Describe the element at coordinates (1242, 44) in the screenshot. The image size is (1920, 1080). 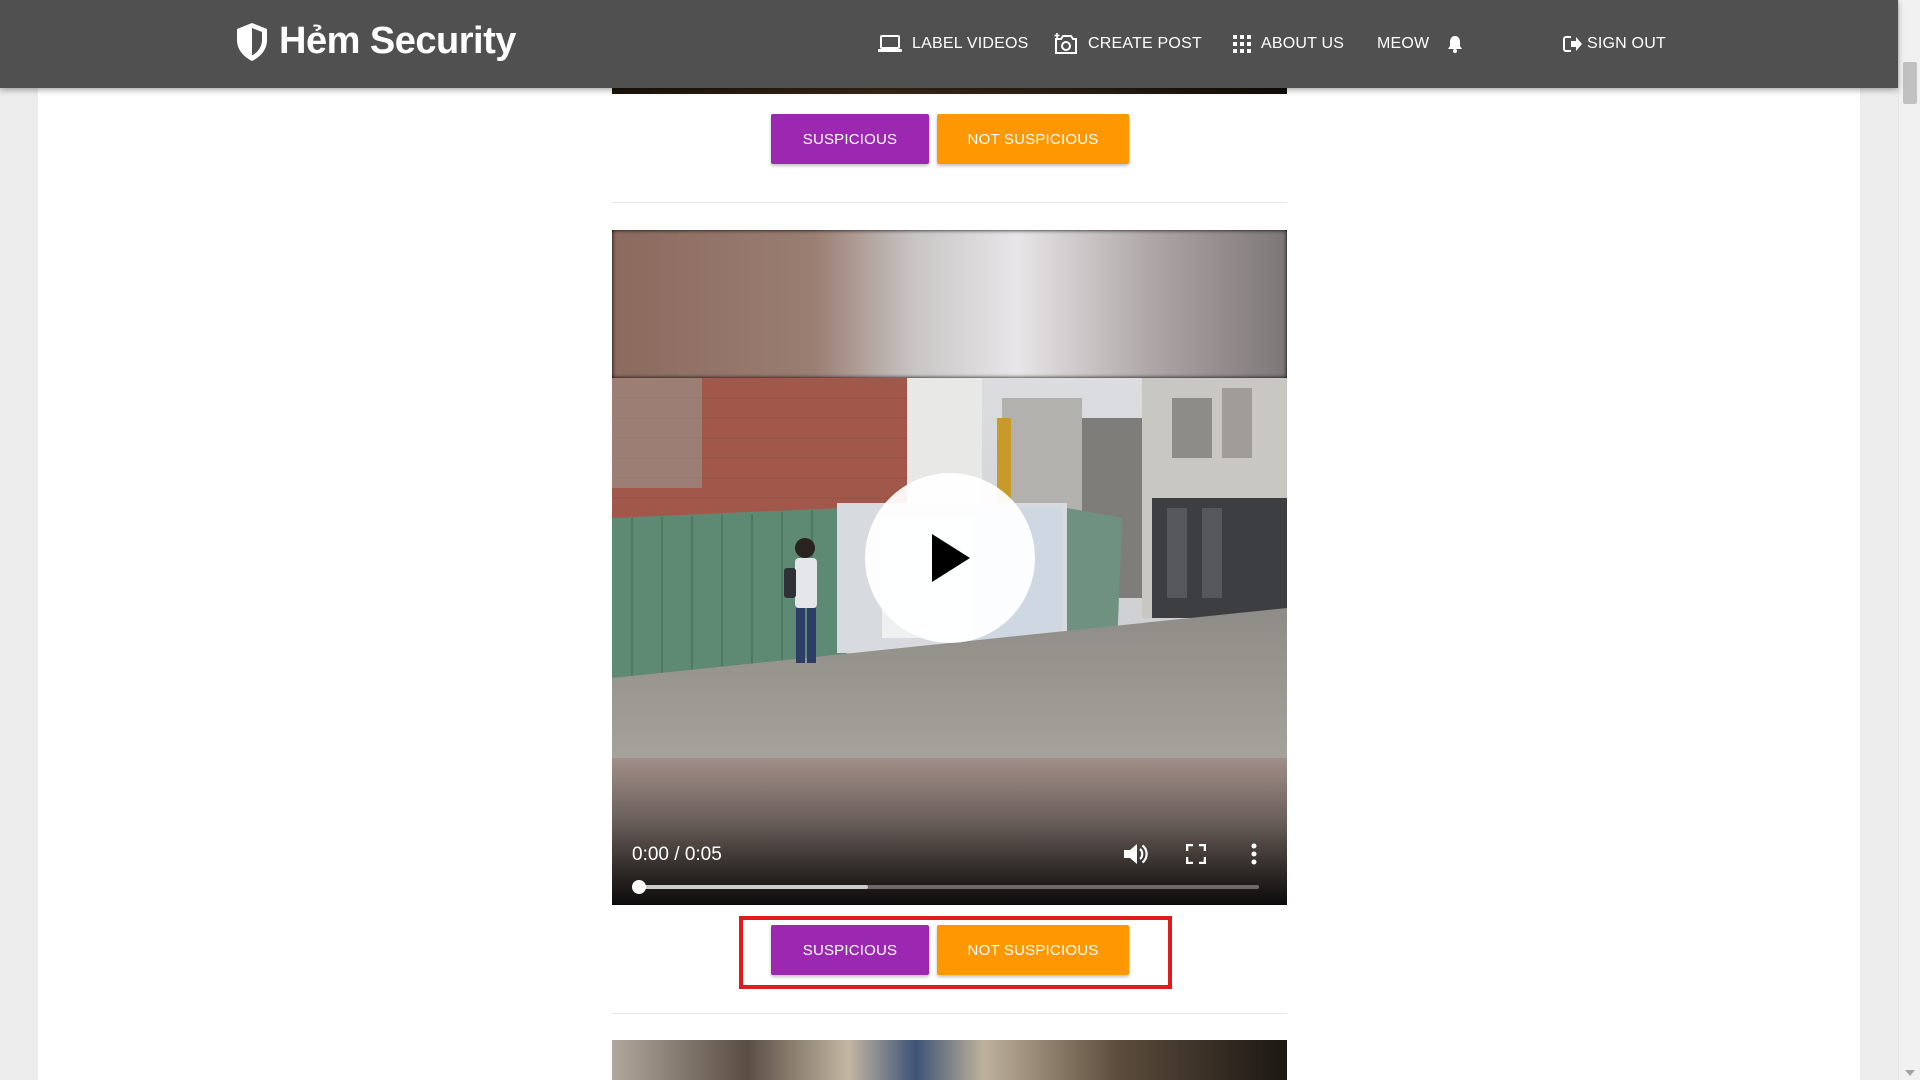
I see `apps-grid-icon` at that location.